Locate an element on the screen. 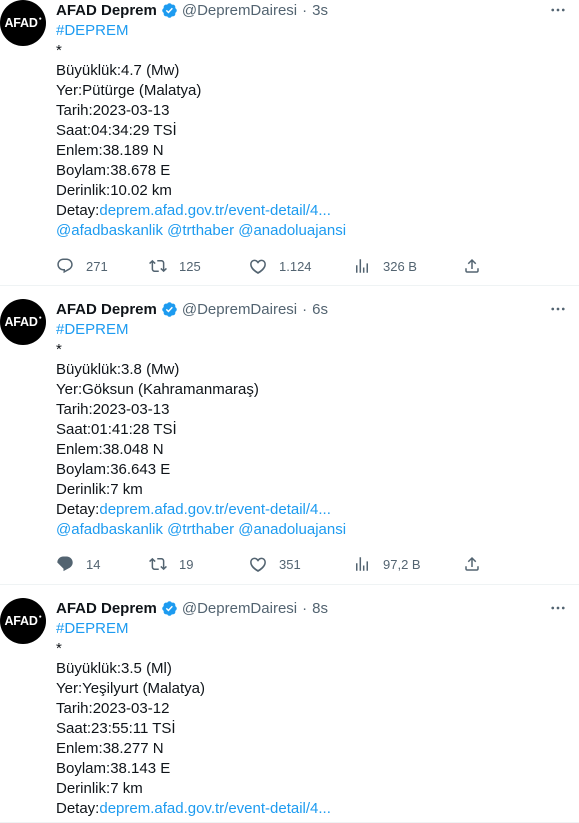  views-count: 326 B is located at coordinates (400, 266).